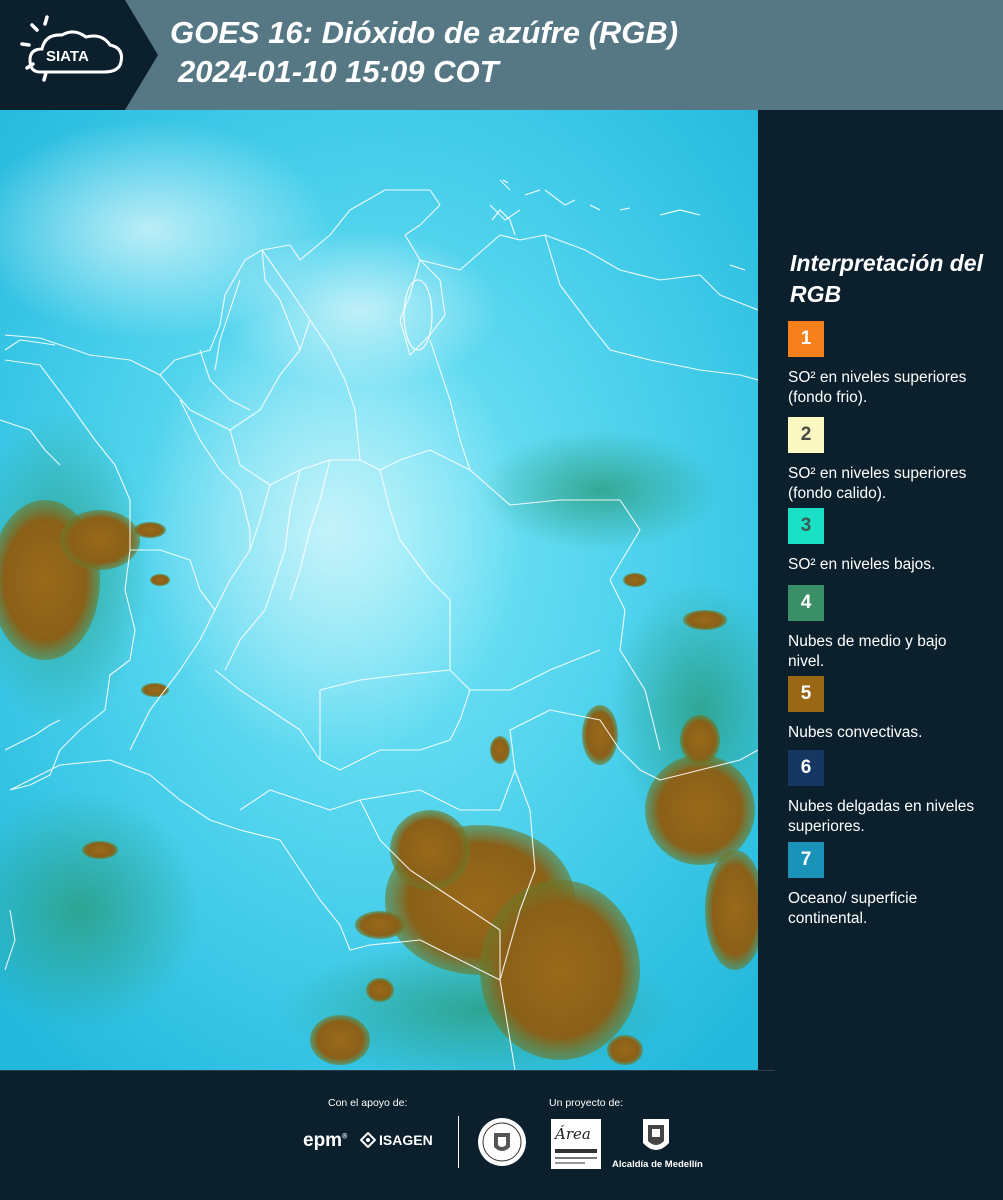  What do you see at coordinates (877, 387) in the screenshot?
I see `legend-desc-1: SO² en niveles superiores (fondo frio).` at bounding box center [877, 387].